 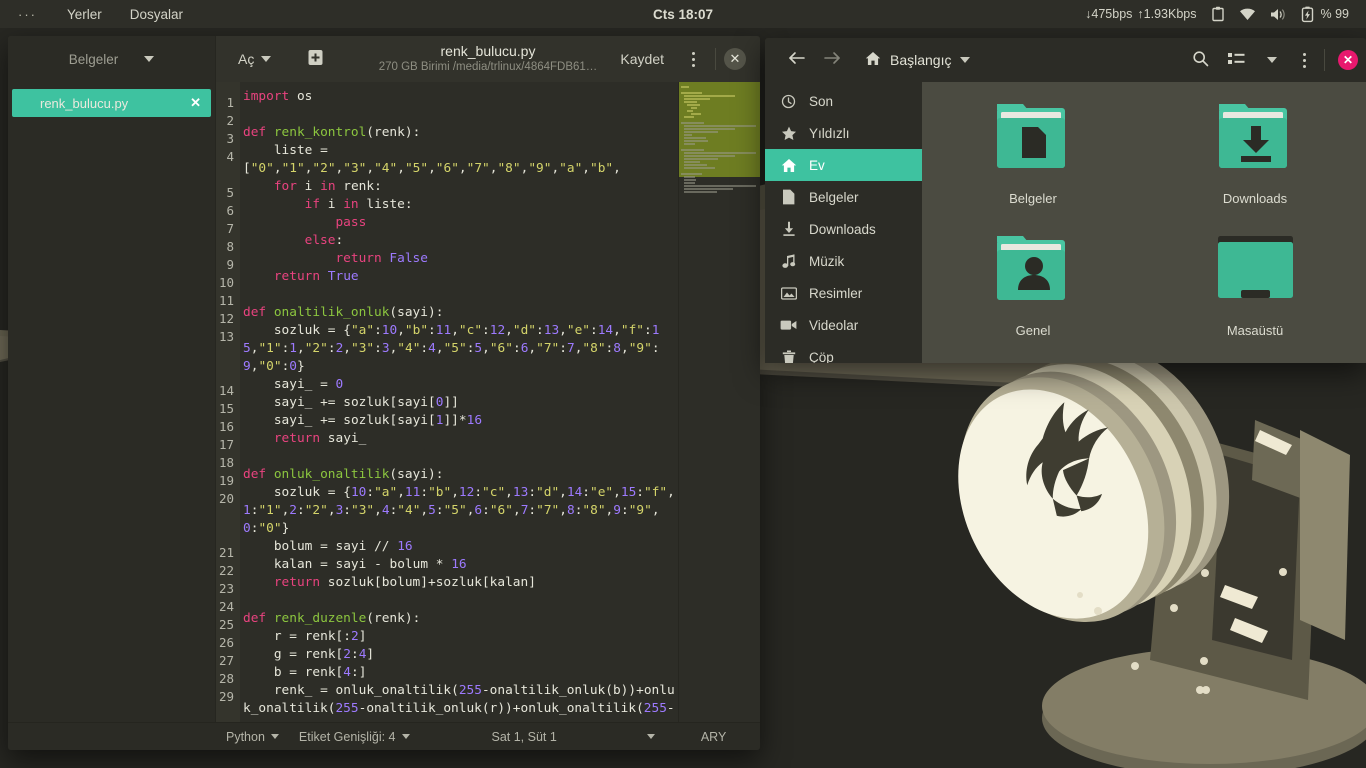 I want to click on tab-width-selector: Etiket Genişliği: 4, so click(x=354, y=737).